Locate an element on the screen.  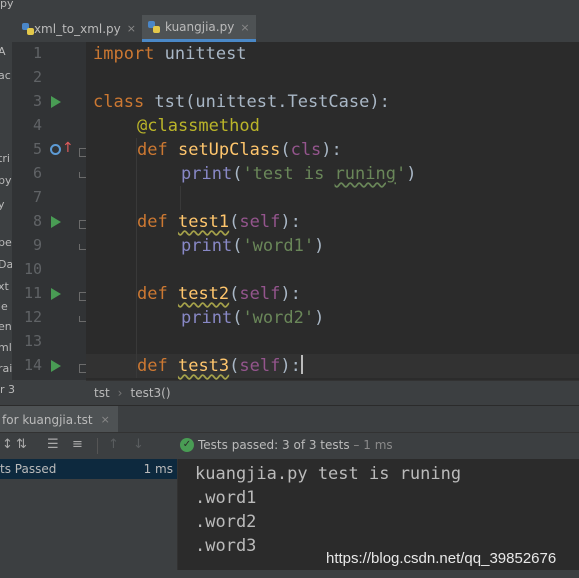
tab-kuangjia: kuangjia.py × is located at coordinates (199, 28).